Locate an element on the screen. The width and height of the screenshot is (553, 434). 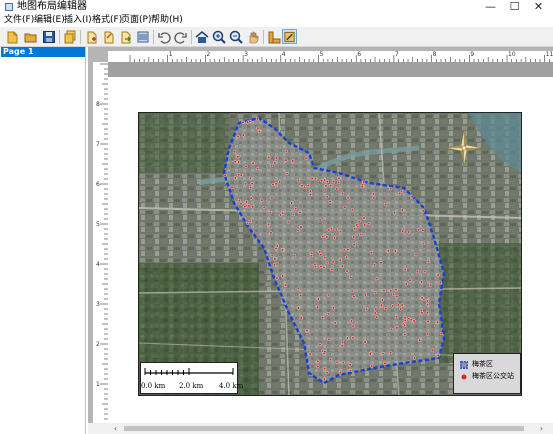
ruler-label: 7 is located at coordinates (98, 144).